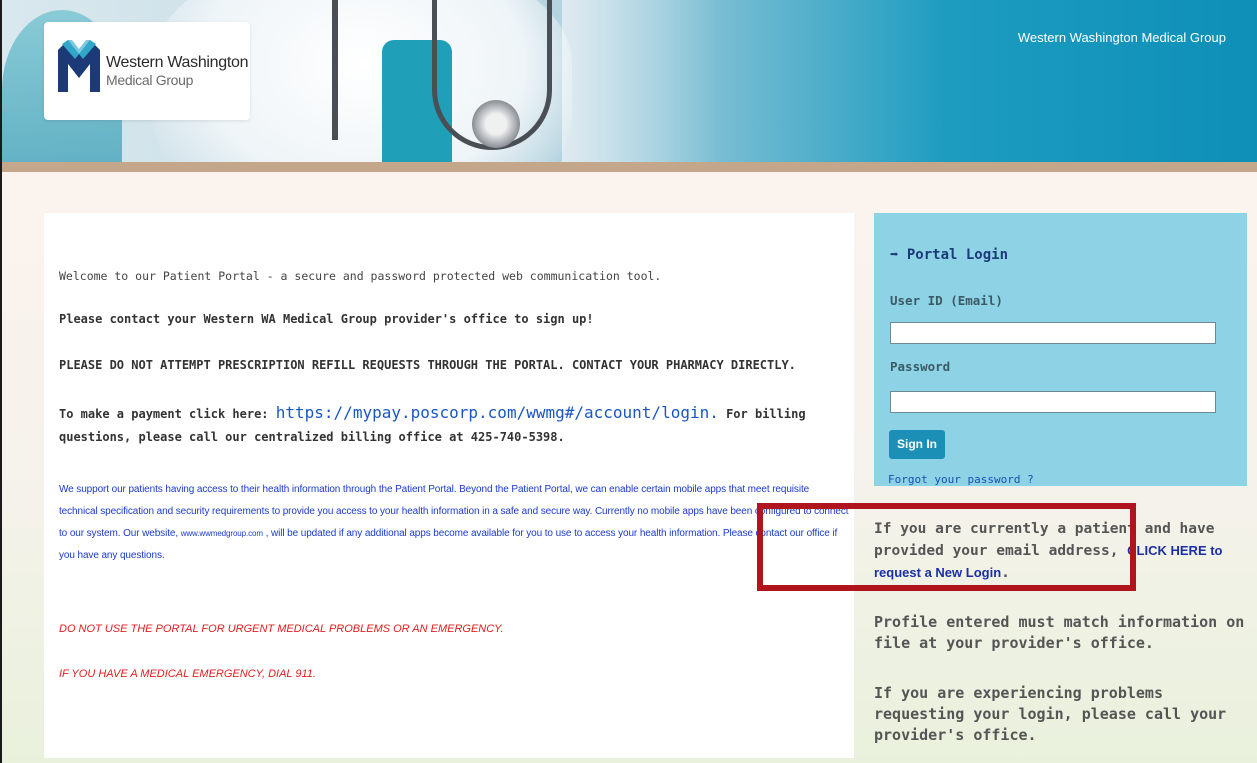 The image size is (1257, 763). Describe the element at coordinates (177, 62) in the screenshot. I see `logo-name: Western Washington` at that location.